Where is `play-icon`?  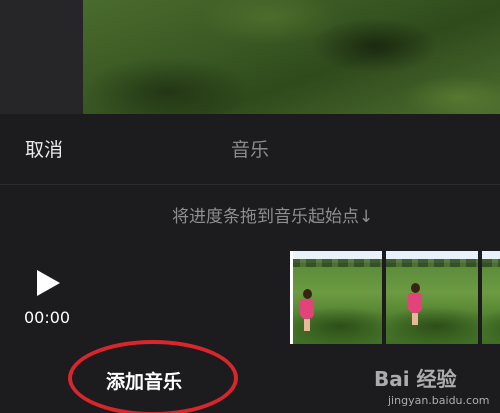 play-icon is located at coordinates (48, 283).